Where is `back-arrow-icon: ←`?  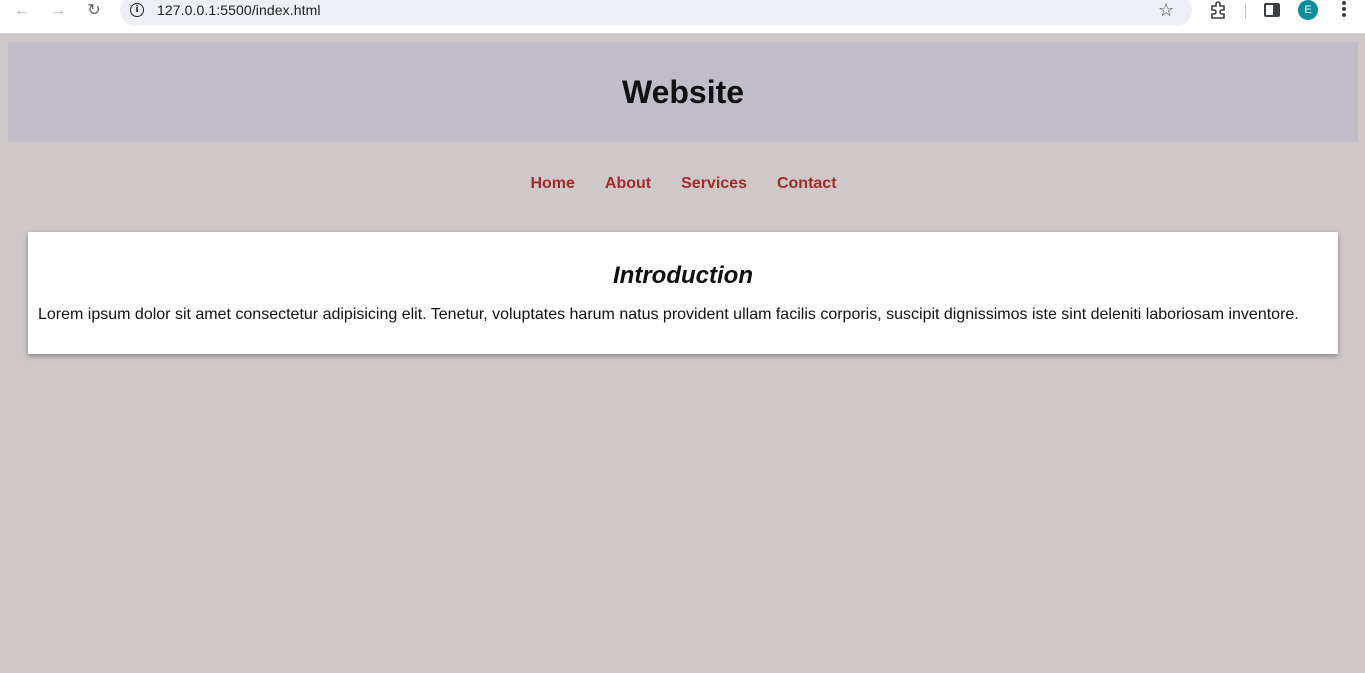
back-arrow-icon: ← is located at coordinates (22, 11).